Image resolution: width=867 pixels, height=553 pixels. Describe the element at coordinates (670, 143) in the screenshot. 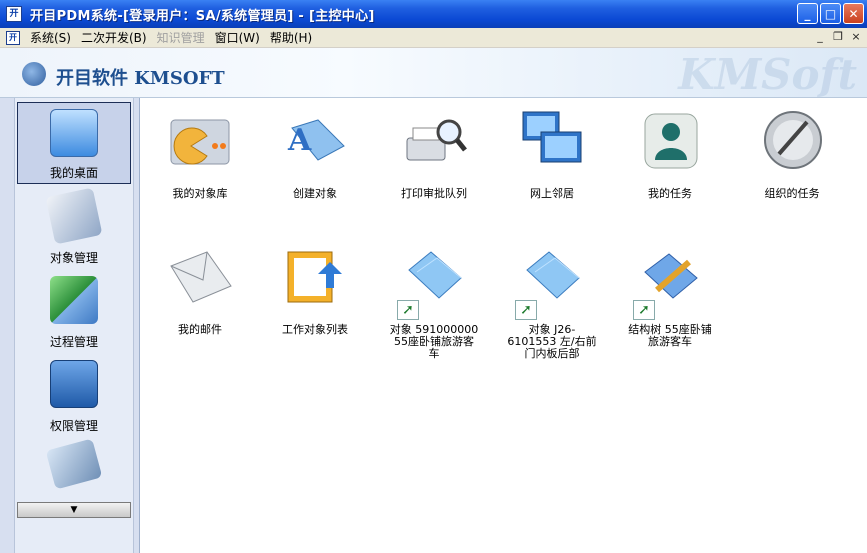

I see `user-task-icon` at that location.